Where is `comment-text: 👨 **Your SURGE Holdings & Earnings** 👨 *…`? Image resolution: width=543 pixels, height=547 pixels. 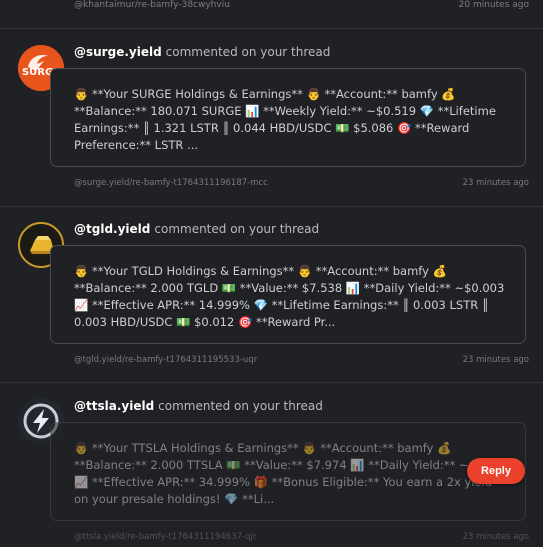
comment-text: 👨 **Your SURGE Holdings & Earnings** 👨 *… is located at coordinates (285, 119).